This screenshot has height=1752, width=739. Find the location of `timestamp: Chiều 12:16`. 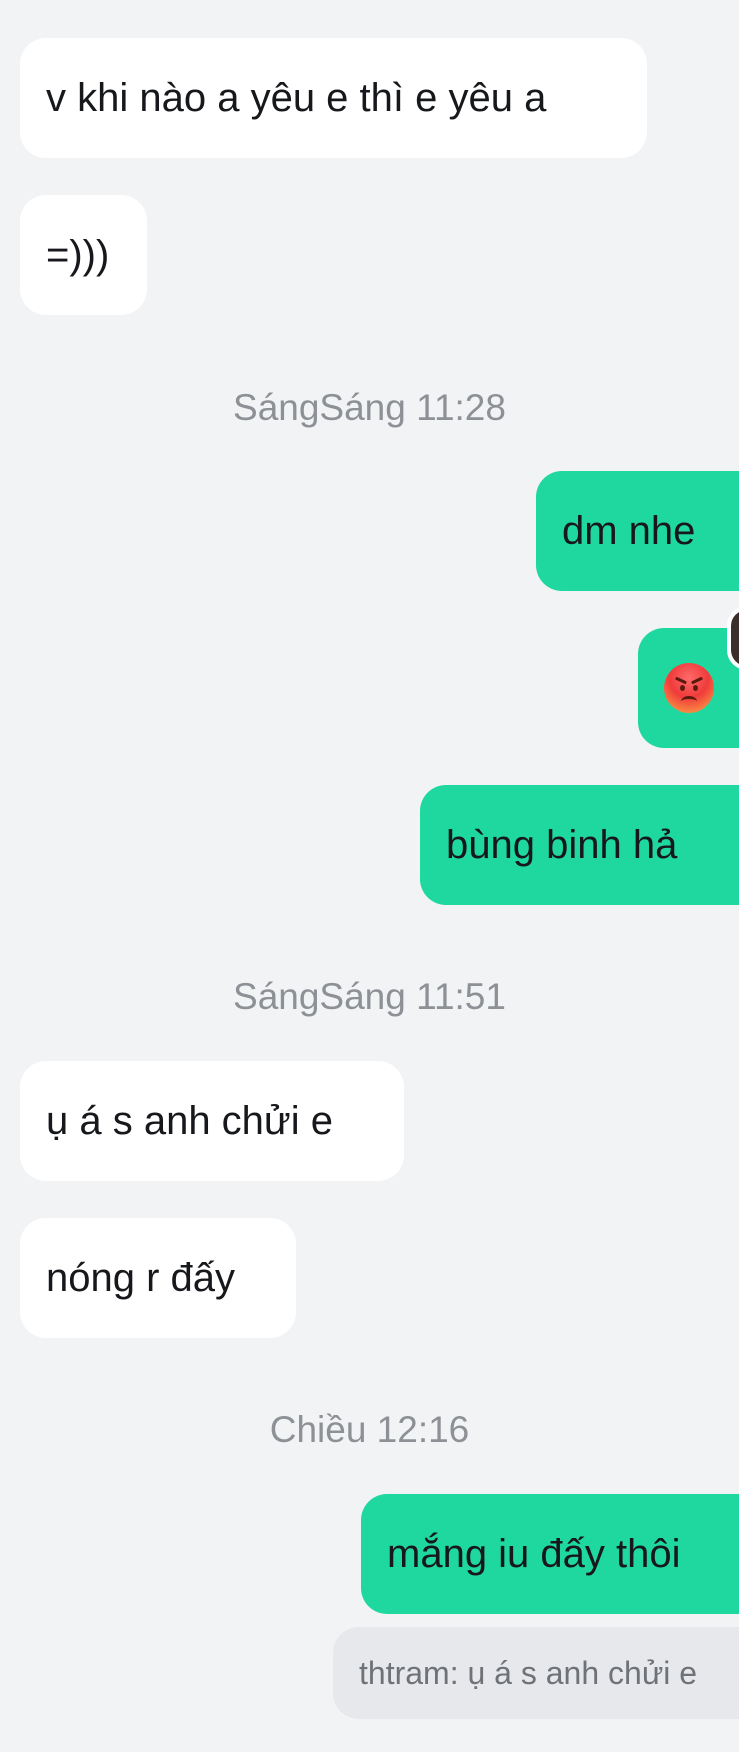

timestamp: Chiều 12:16 is located at coordinates (369, 1429).